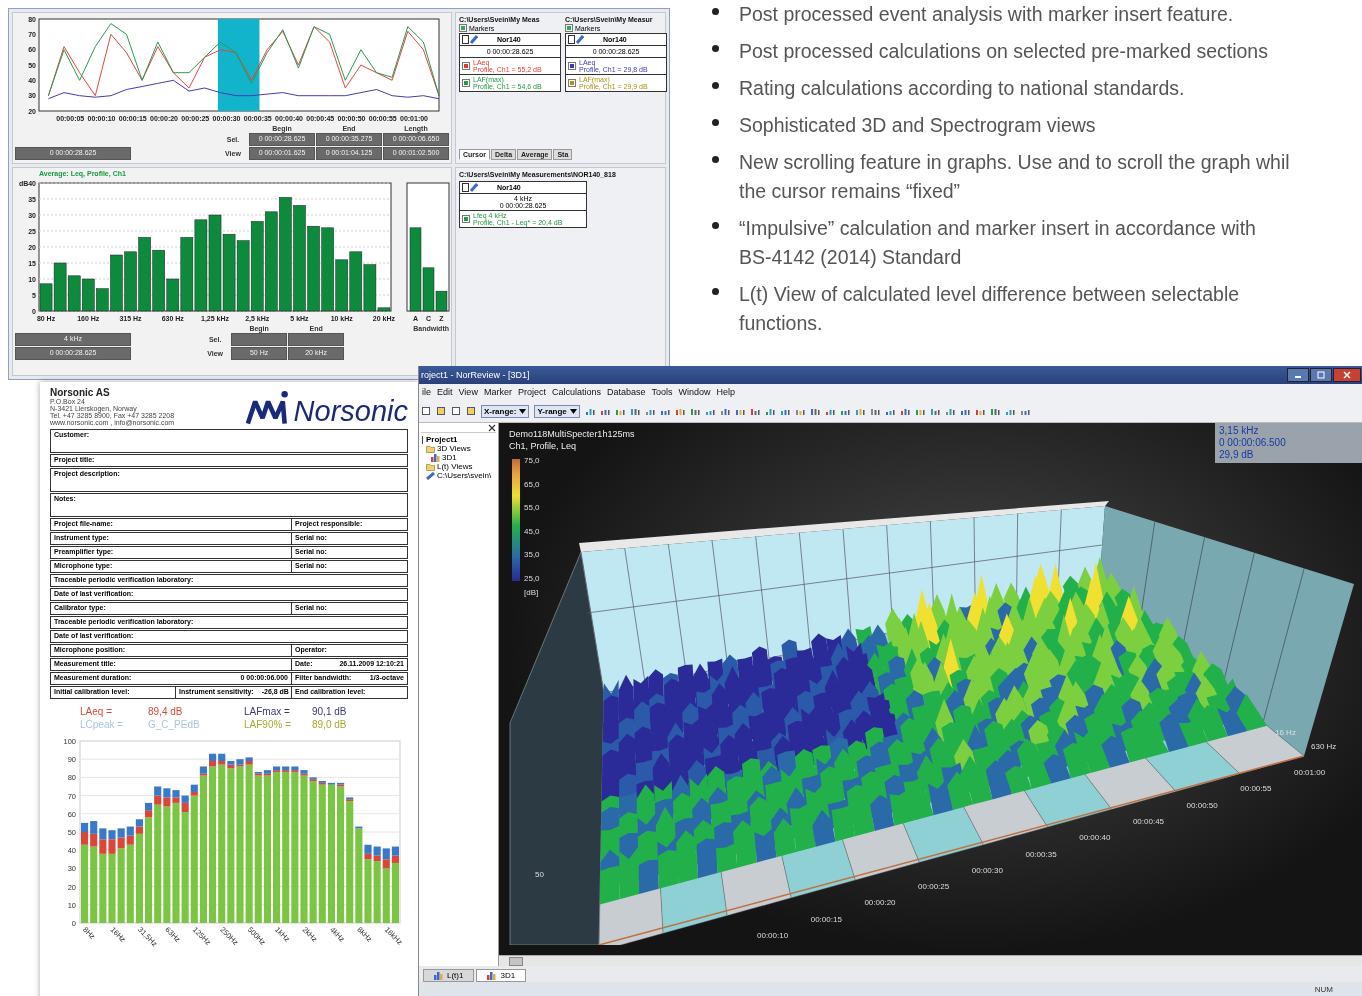  What do you see at coordinates (426, 392) in the screenshot?
I see `menu-item: ile` at bounding box center [426, 392].